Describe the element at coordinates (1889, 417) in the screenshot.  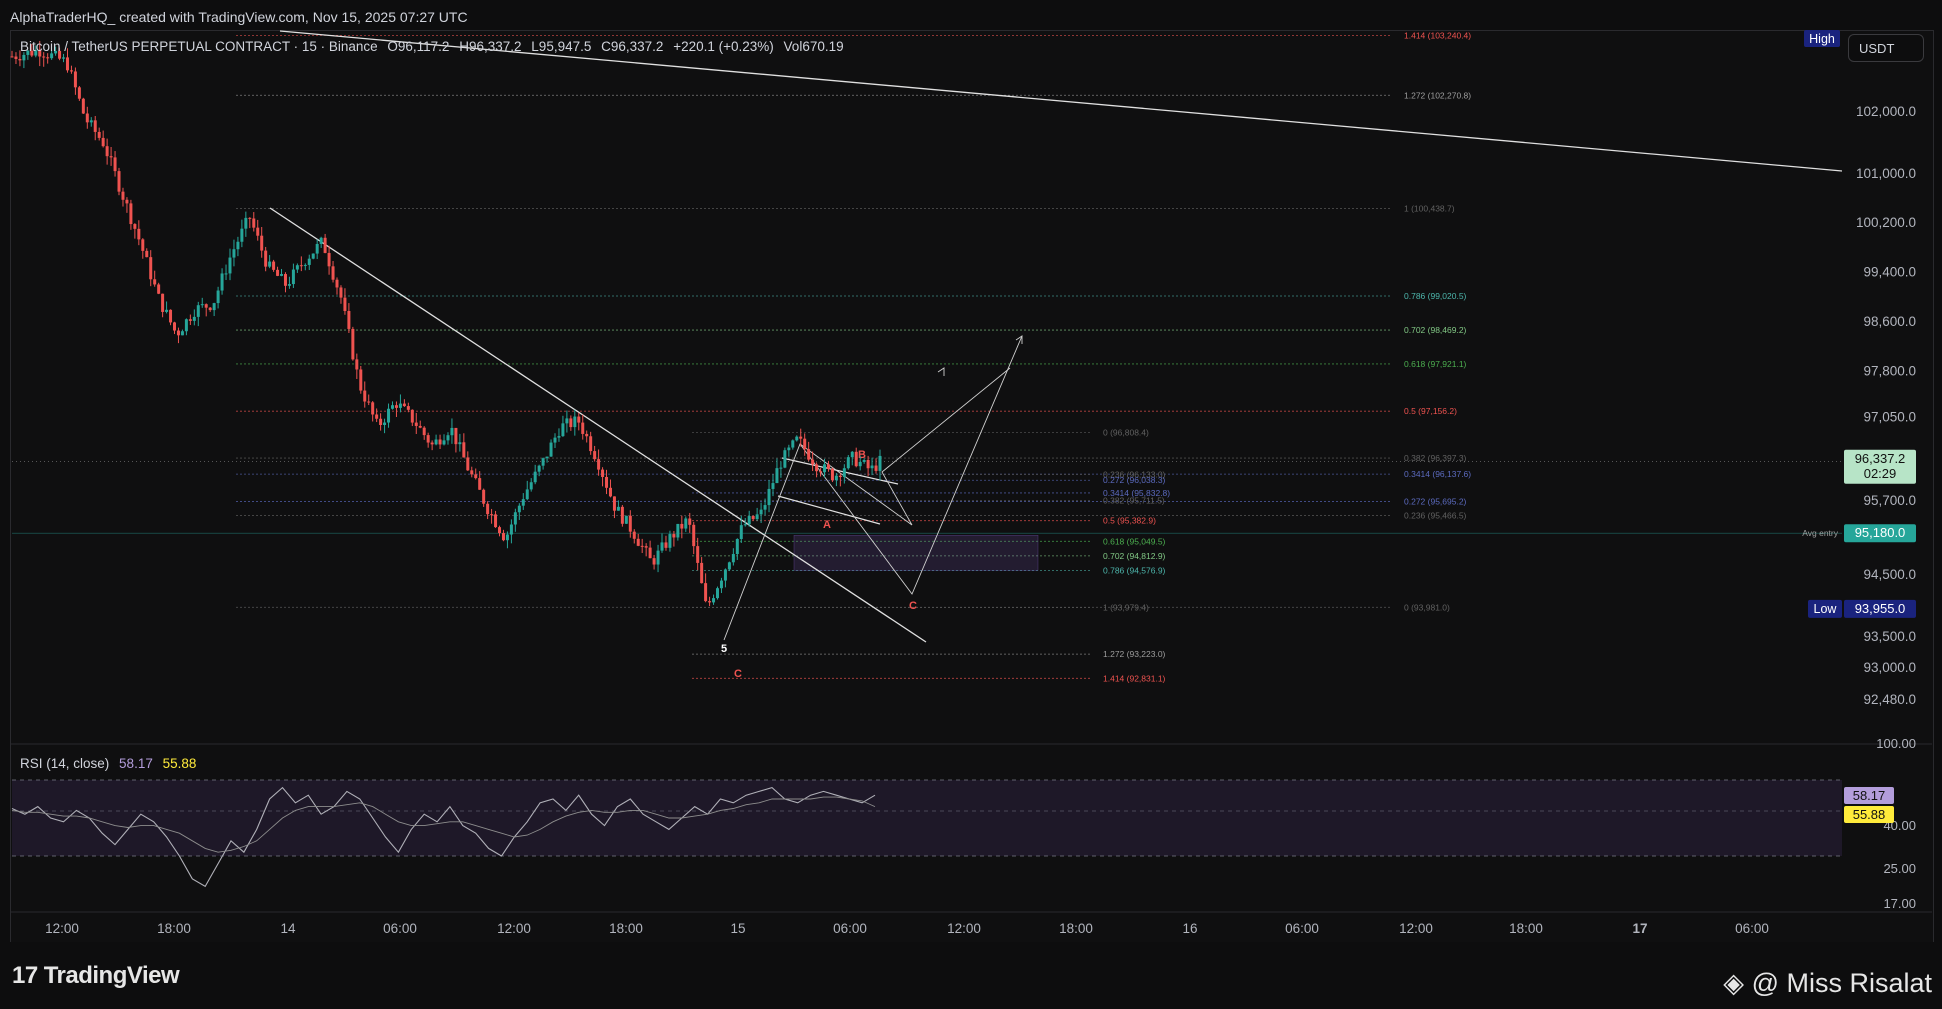
I see `price-tick-label: 97,050.0` at that location.